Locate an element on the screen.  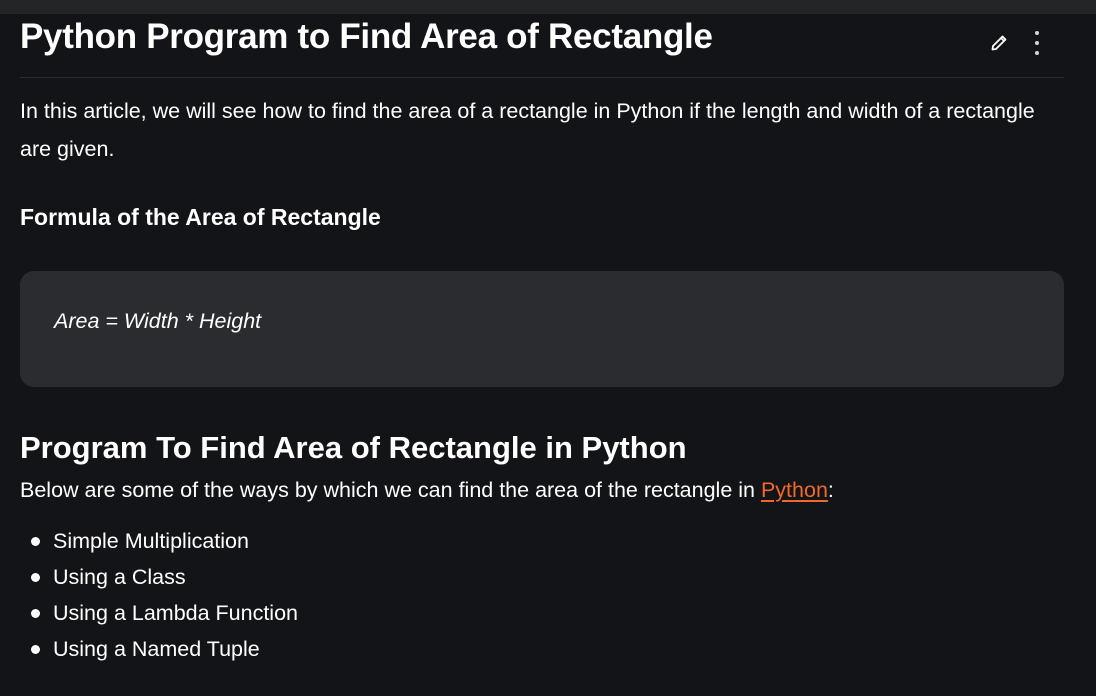
python-link: Python is located at coordinates (794, 490).